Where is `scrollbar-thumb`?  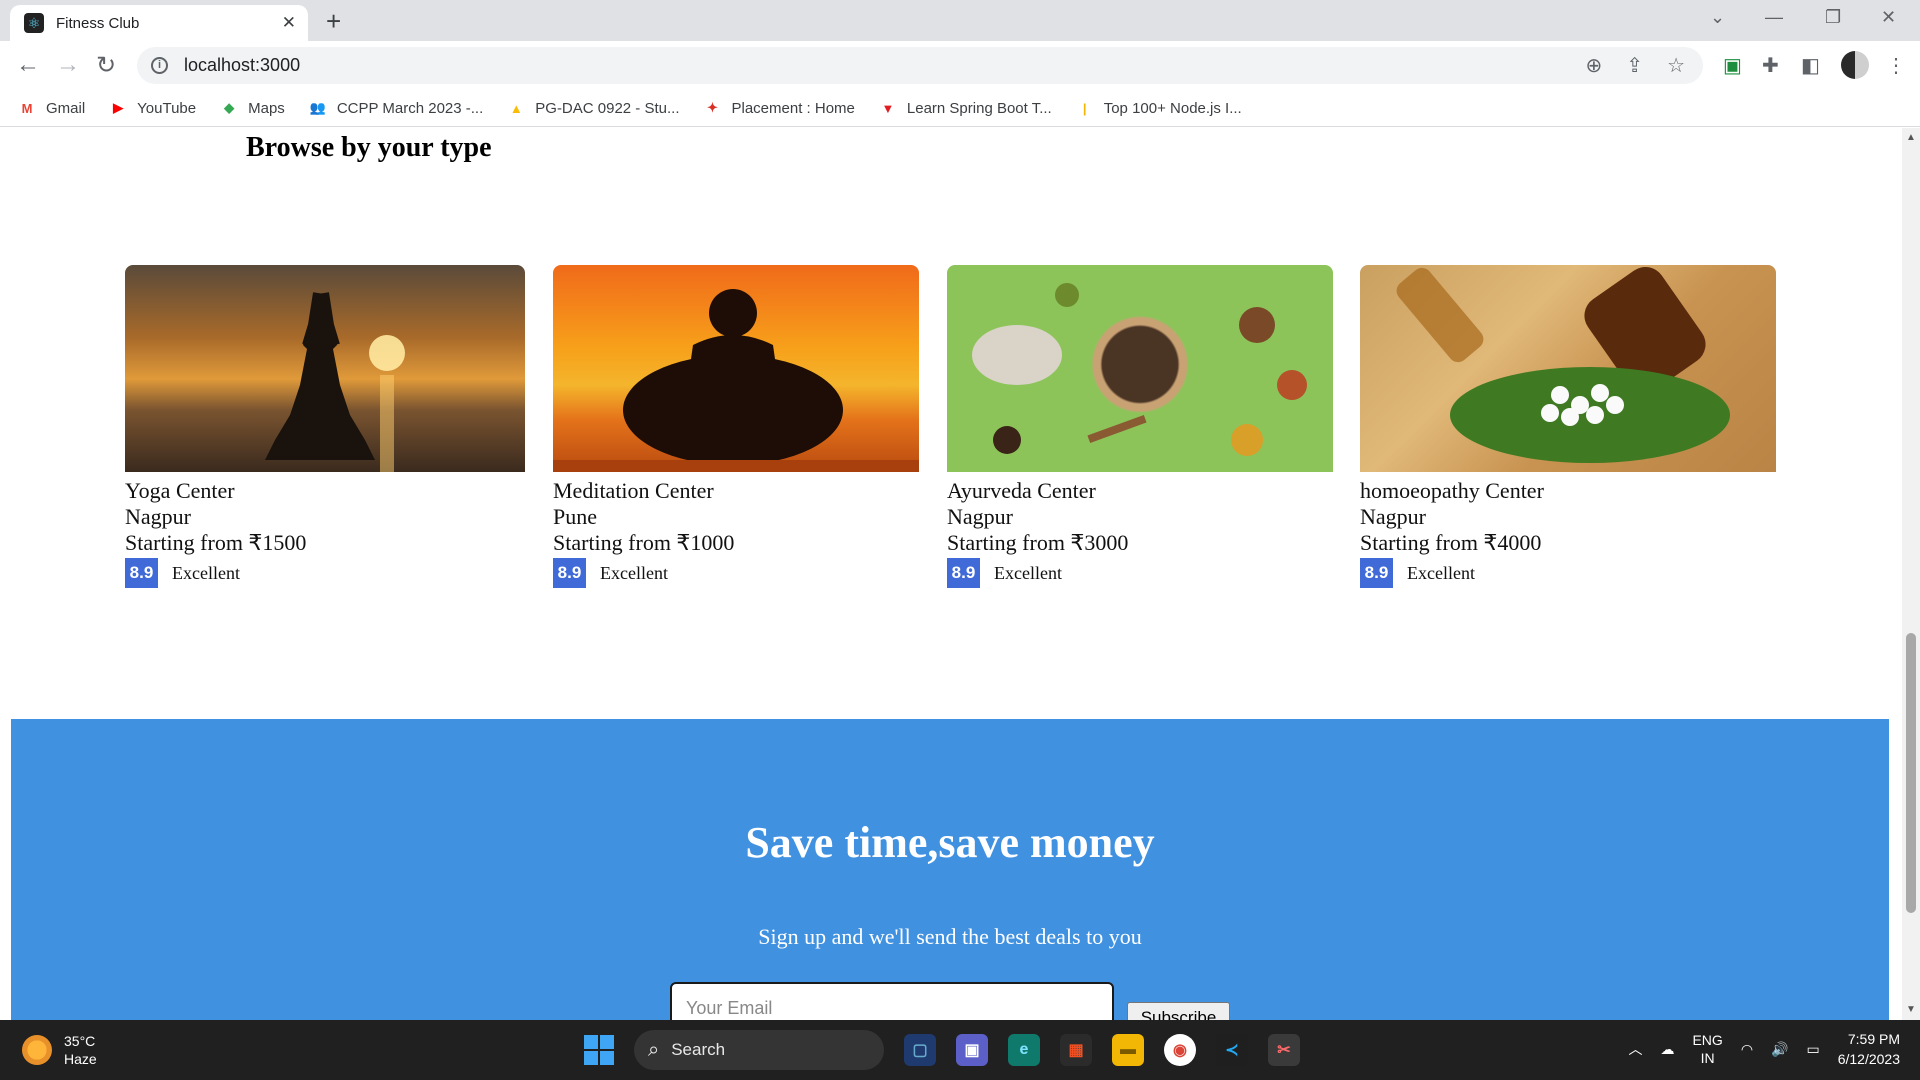
scrollbar-thumb is located at coordinates (1911, 773).